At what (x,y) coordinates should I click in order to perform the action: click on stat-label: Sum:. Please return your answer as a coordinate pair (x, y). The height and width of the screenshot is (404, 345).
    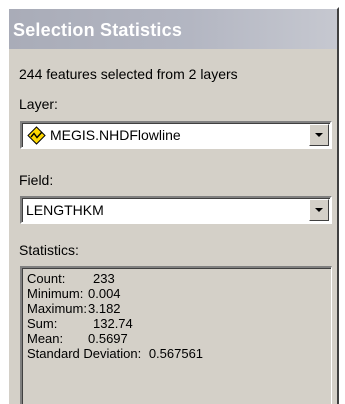
    Looking at the image, I should click on (42, 323).